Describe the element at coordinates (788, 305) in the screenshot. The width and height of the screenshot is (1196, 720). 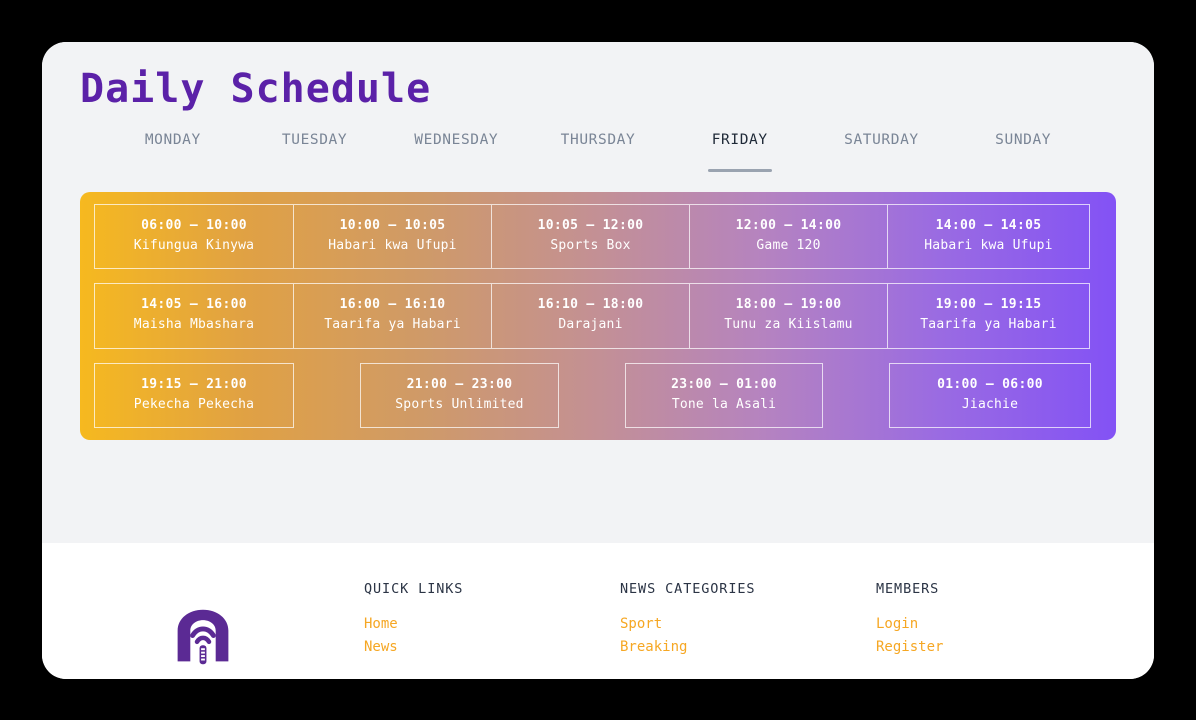
I see `slot-time: 18:00 — 19:00` at that location.